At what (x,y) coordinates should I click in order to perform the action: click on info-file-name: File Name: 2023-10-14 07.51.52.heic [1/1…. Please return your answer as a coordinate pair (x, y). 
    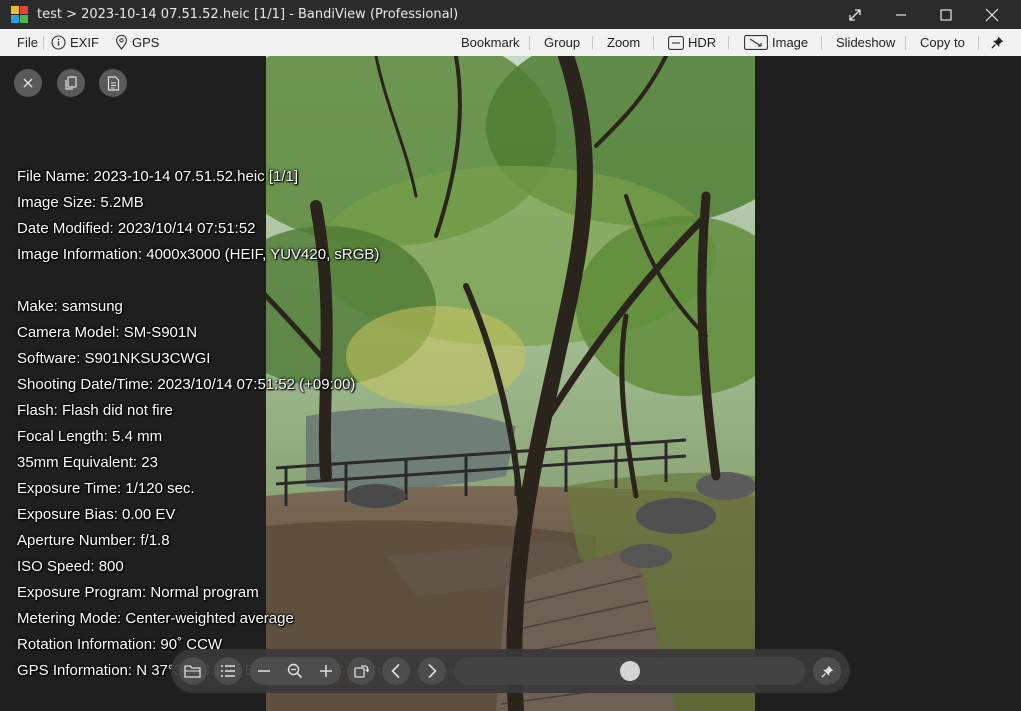
    Looking at the image, I should click on (158, 176).